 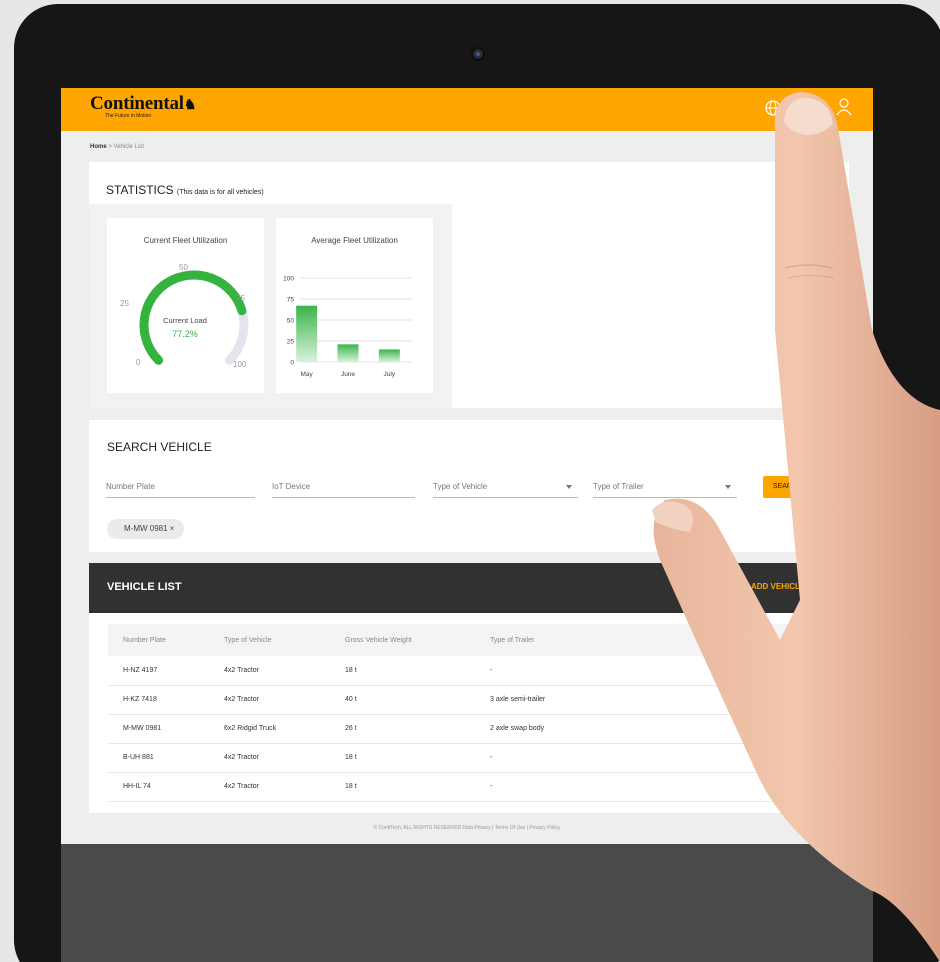 I want to click on filter-chip: M-MW 0981 ×, so click(x=146, y=529).